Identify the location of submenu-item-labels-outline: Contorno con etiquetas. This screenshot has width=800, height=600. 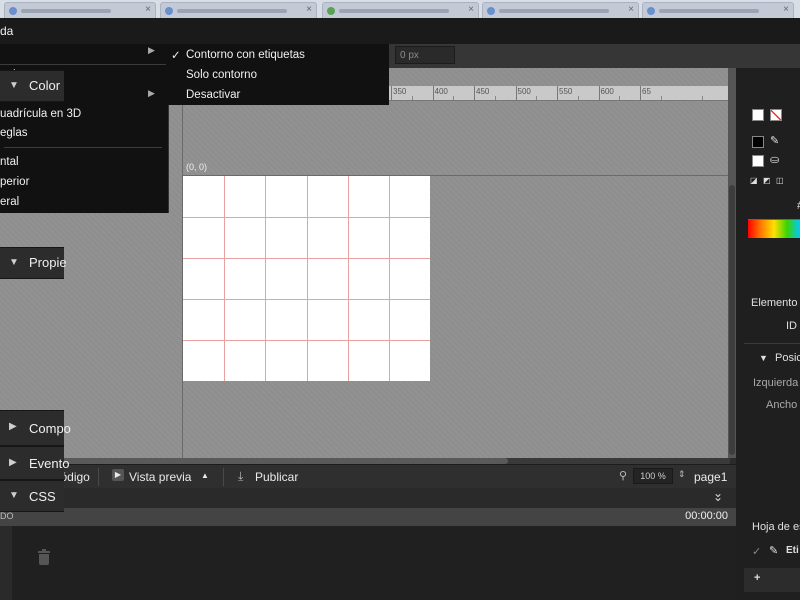
(245, 55).